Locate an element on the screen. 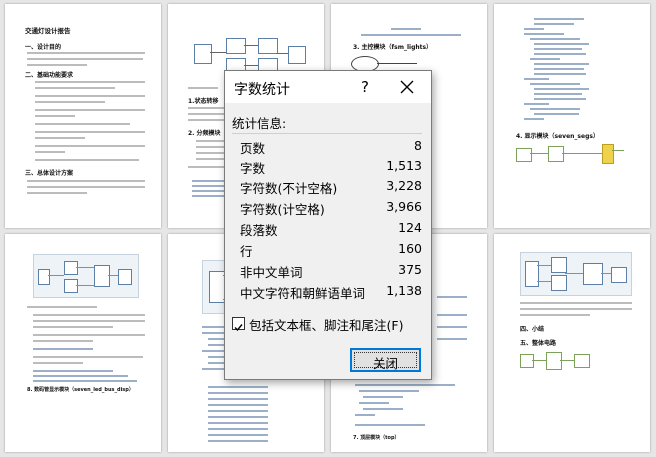 The width and height of the screenshot is (656, 457). include-textboxes-option: 包括文本框、脚注和尾注(F) is located at coordinates (330, 324).